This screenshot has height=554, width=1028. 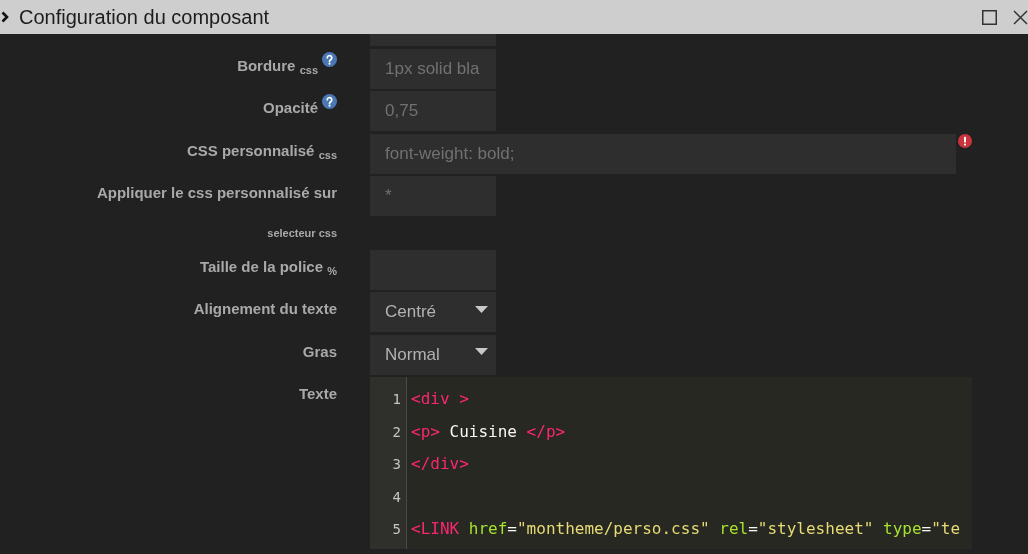 I want to click on field-label: Texte, so click(x=317, y=394).